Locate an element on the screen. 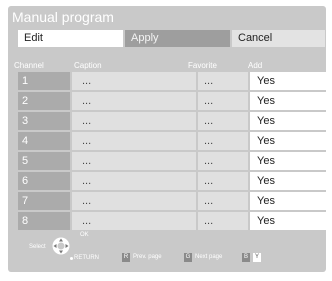 This screenshot has width=332, height=281. channel-cell: 2 is located at coordinates (44, 101).